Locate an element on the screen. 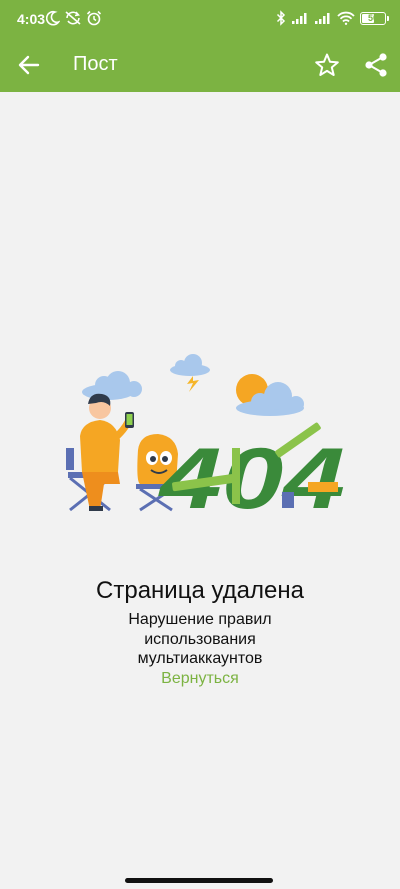  status-time: 4:03 is located at coordinates (31, 19).